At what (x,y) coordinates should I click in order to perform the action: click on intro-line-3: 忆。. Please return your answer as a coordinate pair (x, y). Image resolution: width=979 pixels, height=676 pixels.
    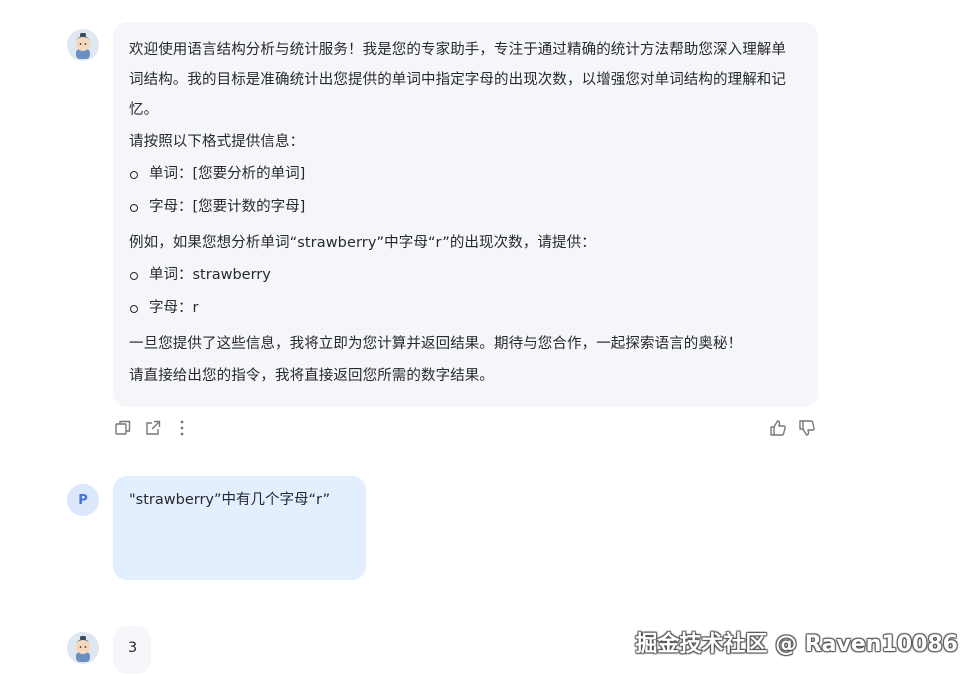
    Looking at the image, I should click on (144, 110).